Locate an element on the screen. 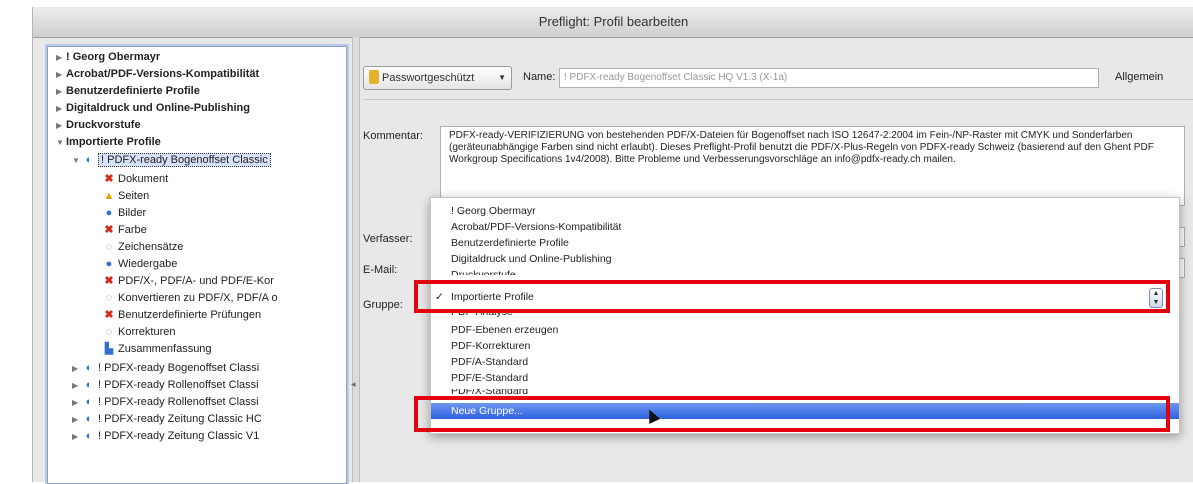 This screenshot has width=1193, height=484. tree-check-korrekturen: ◌ Korrekturen is located at coordinates (139, 332).